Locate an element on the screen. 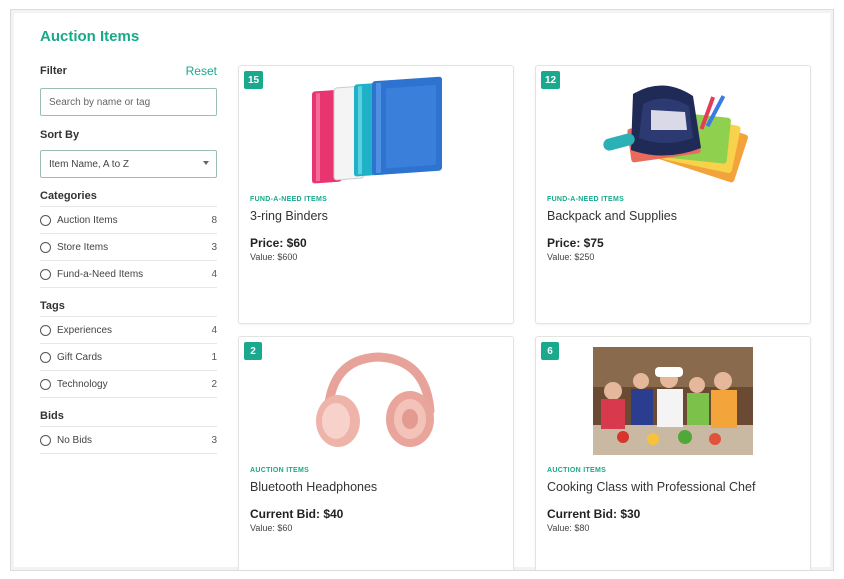 The height and width of the screenshot is (579, 844). tag-option-gift-cards: Gift Cards 1 is located at coordinates (128, 356).